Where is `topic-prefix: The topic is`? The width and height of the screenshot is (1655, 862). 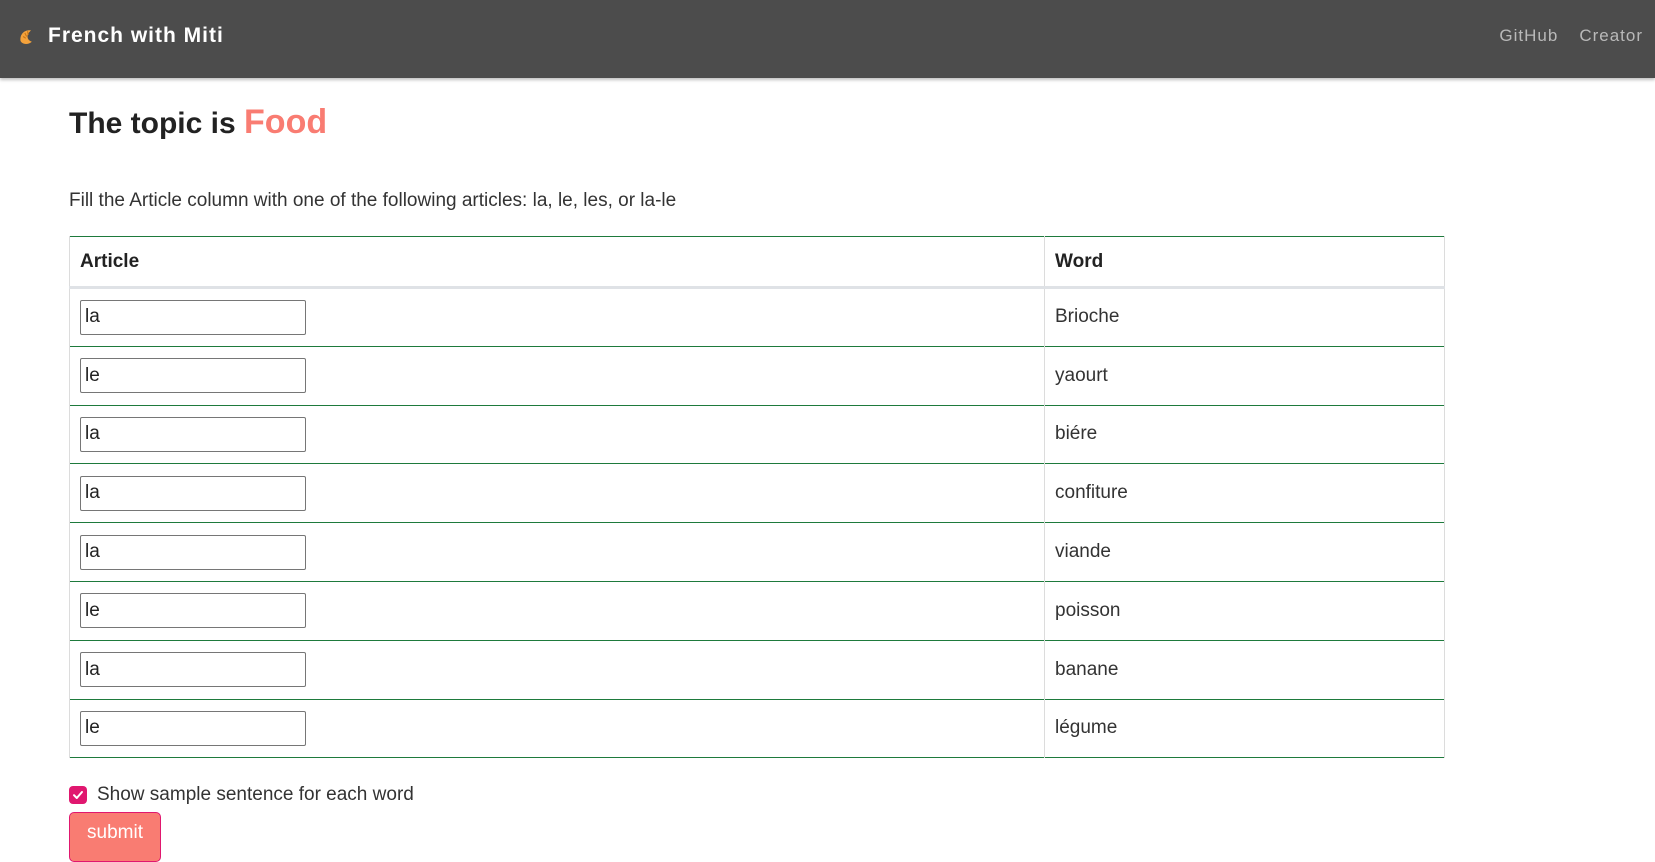
topic-prefix: The topic is is located at coordinates (157, 123).